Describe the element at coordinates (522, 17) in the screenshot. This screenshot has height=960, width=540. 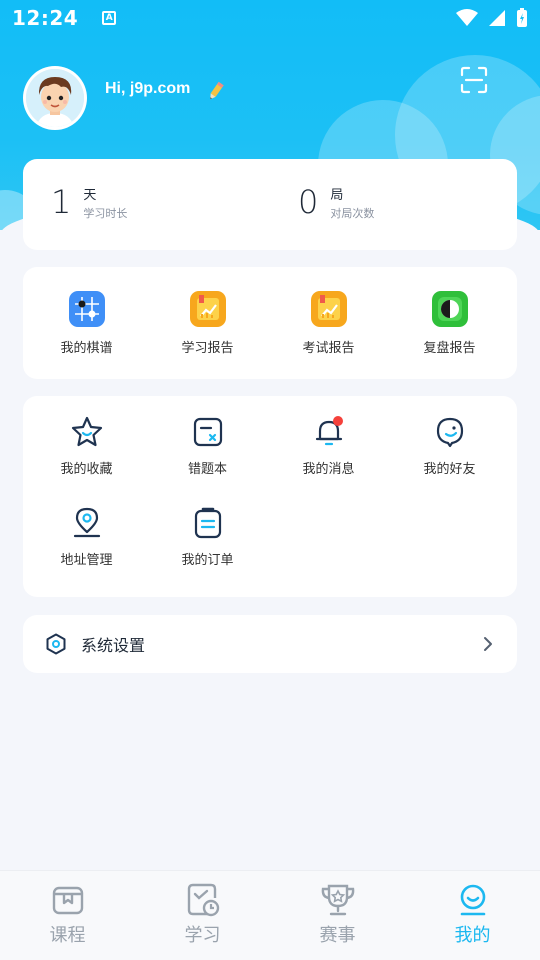
I see `battery-icon` at that location.